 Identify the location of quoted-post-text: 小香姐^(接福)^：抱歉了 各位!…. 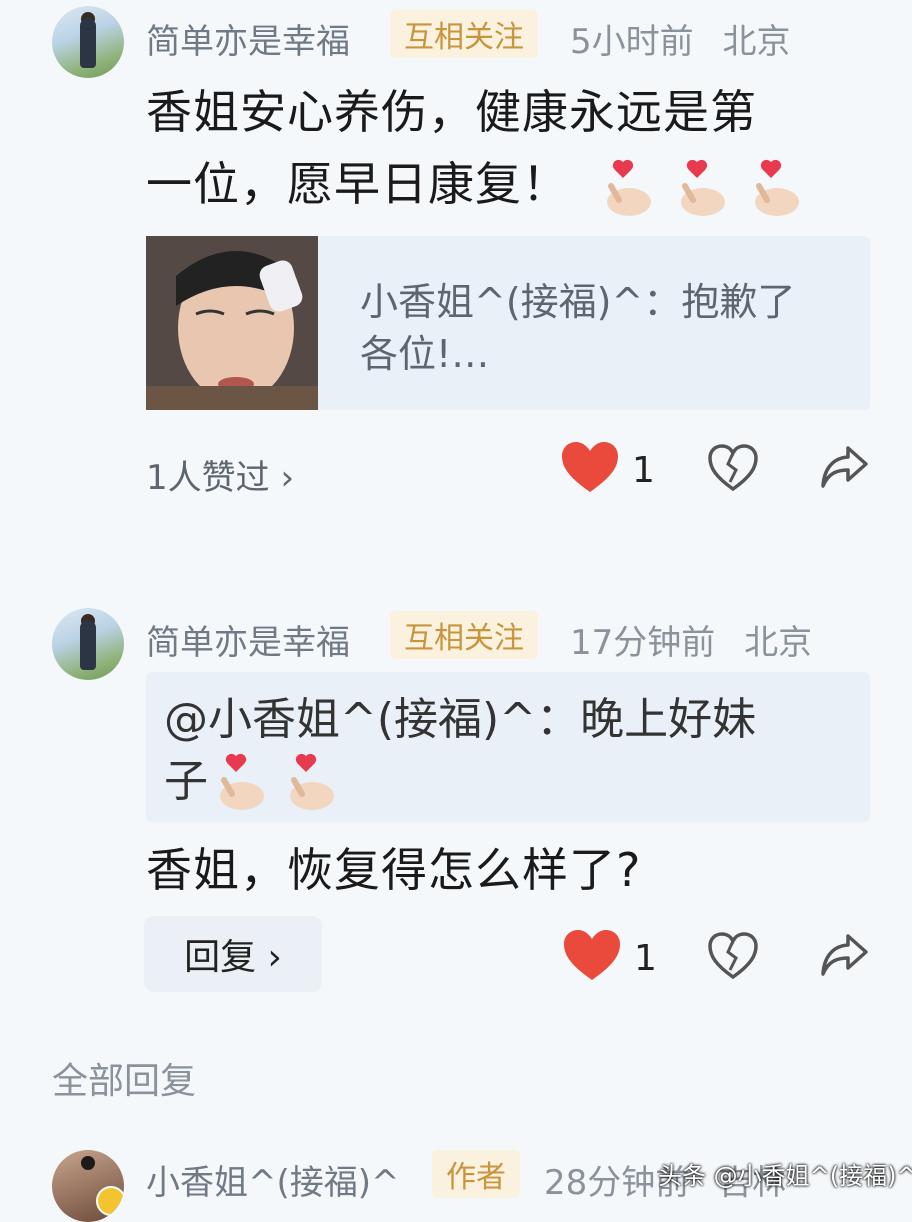
(577, 328).